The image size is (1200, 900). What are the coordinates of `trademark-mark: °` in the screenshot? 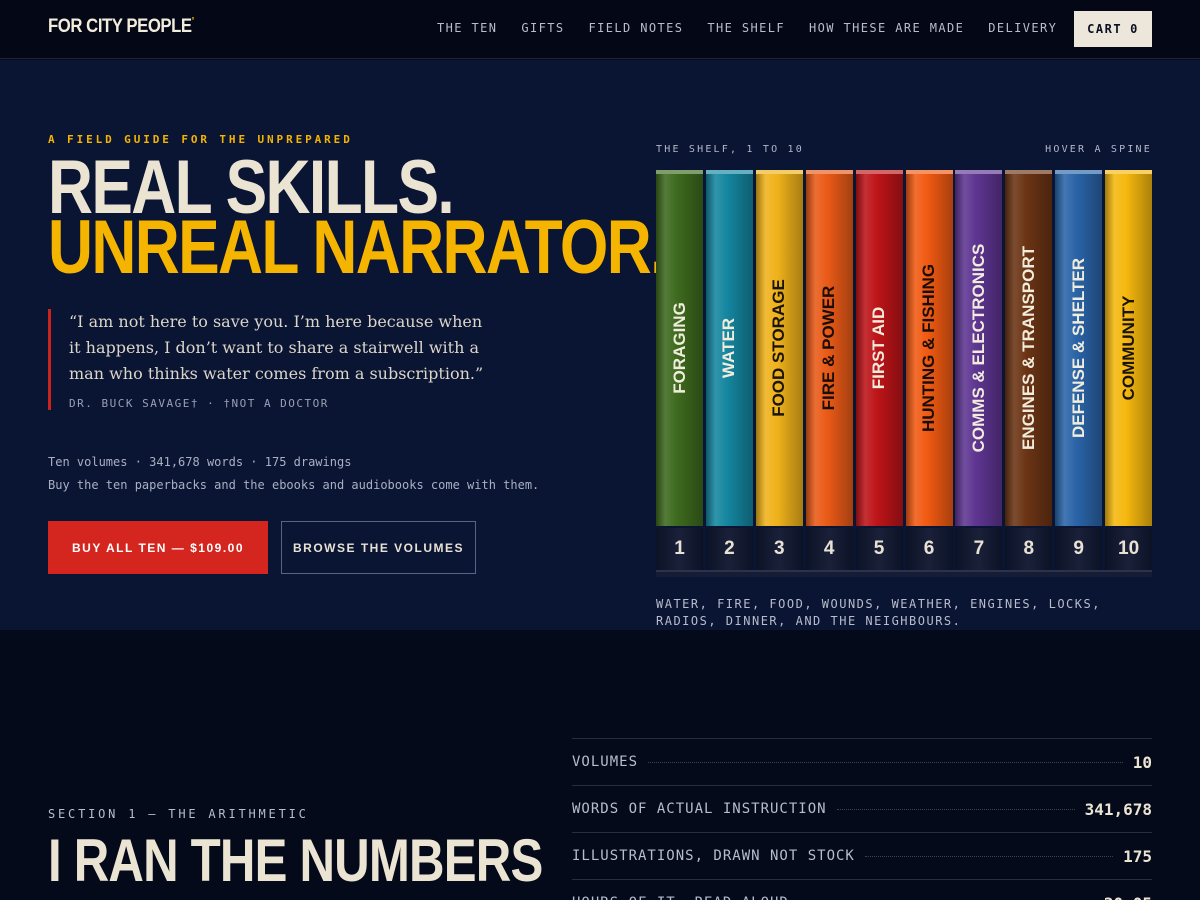 It's located at (193, 20).